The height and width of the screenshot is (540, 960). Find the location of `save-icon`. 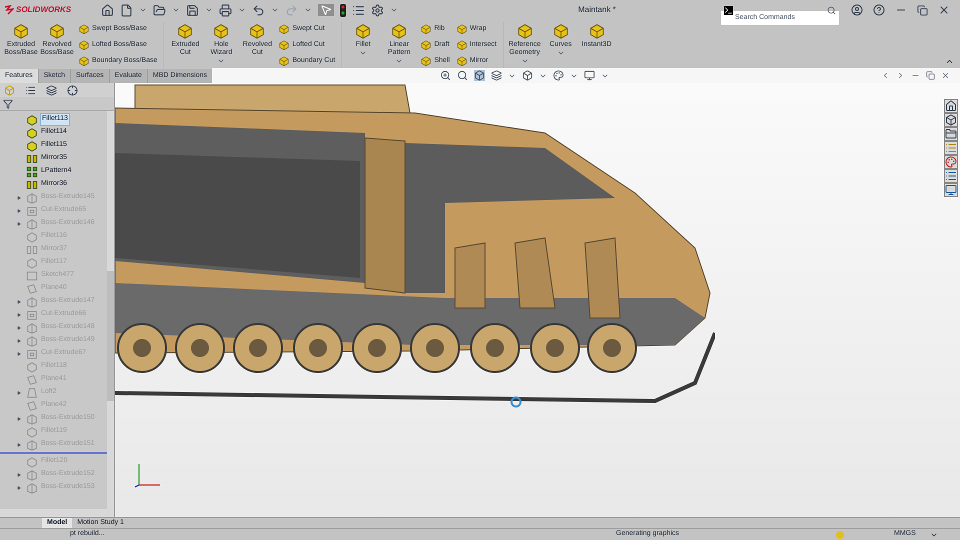

save-icon is located at coordinates (193, 10).